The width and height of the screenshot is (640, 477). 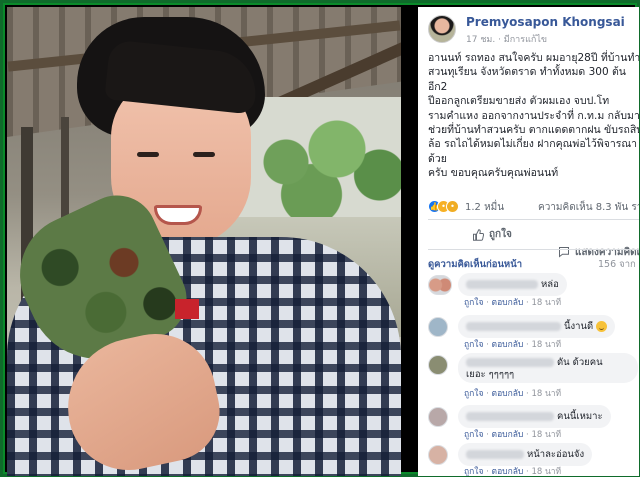 What do you see at coordinates (500, 234) in the screenshot?
I see `like-button-label: ถูกใจ` at bounding box center [500, 234].